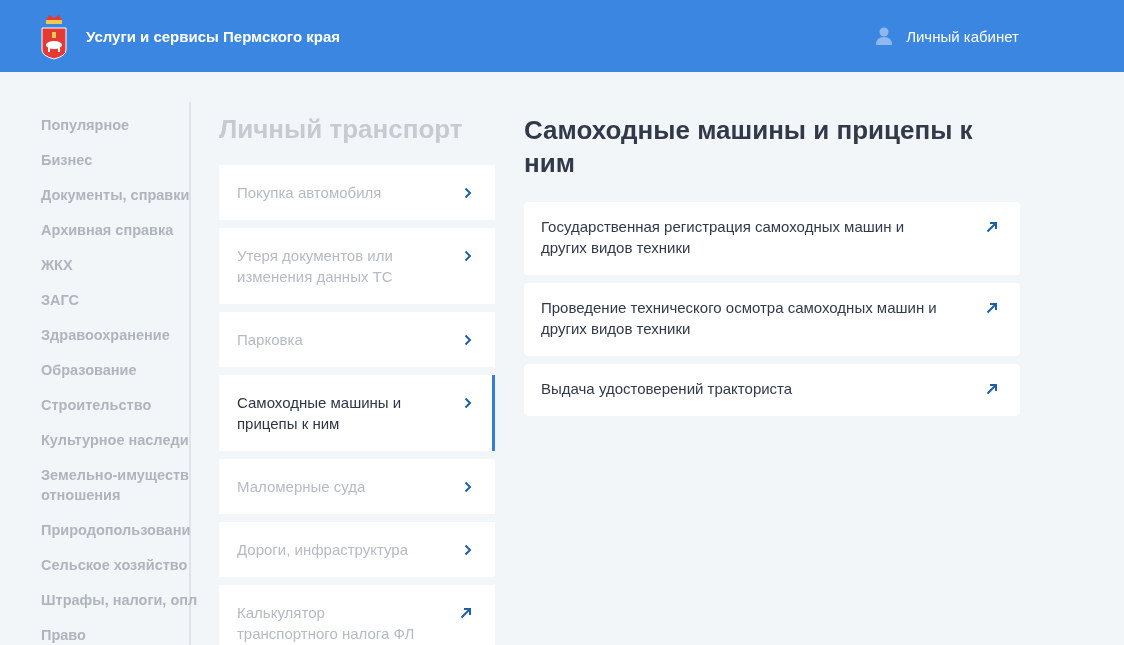  What do you see at coordinates (118, 127) in the screenshot?
I see `sidebar-item: Популярное` at bounding box center [118, 127].